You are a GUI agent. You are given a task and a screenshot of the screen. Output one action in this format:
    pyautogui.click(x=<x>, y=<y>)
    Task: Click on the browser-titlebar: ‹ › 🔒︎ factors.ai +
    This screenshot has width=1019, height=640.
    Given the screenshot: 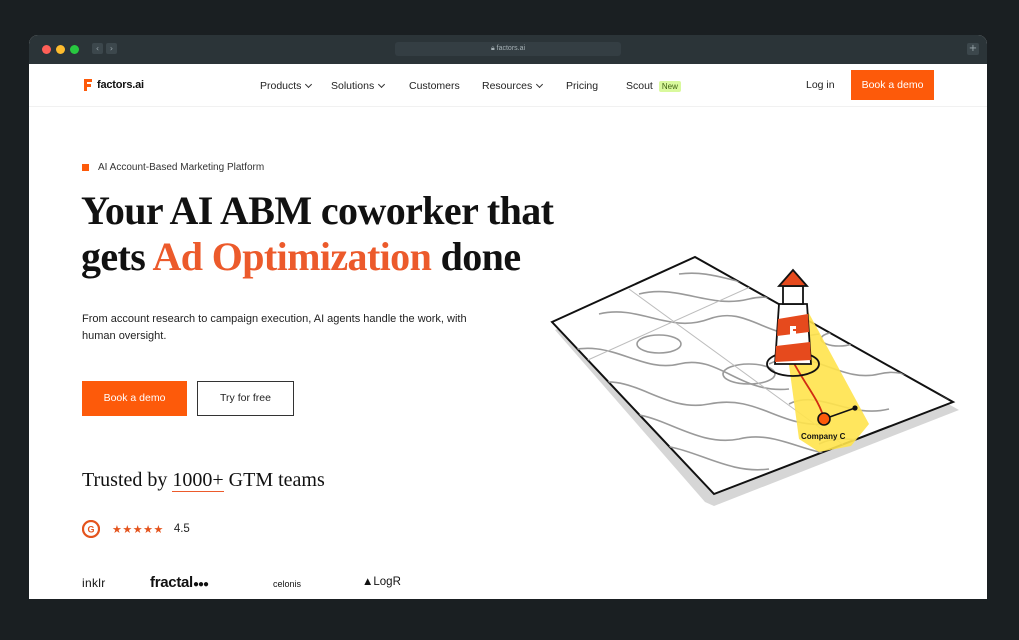 What is the action you would take?
    pyautogui.click(x=508, y=49)
    